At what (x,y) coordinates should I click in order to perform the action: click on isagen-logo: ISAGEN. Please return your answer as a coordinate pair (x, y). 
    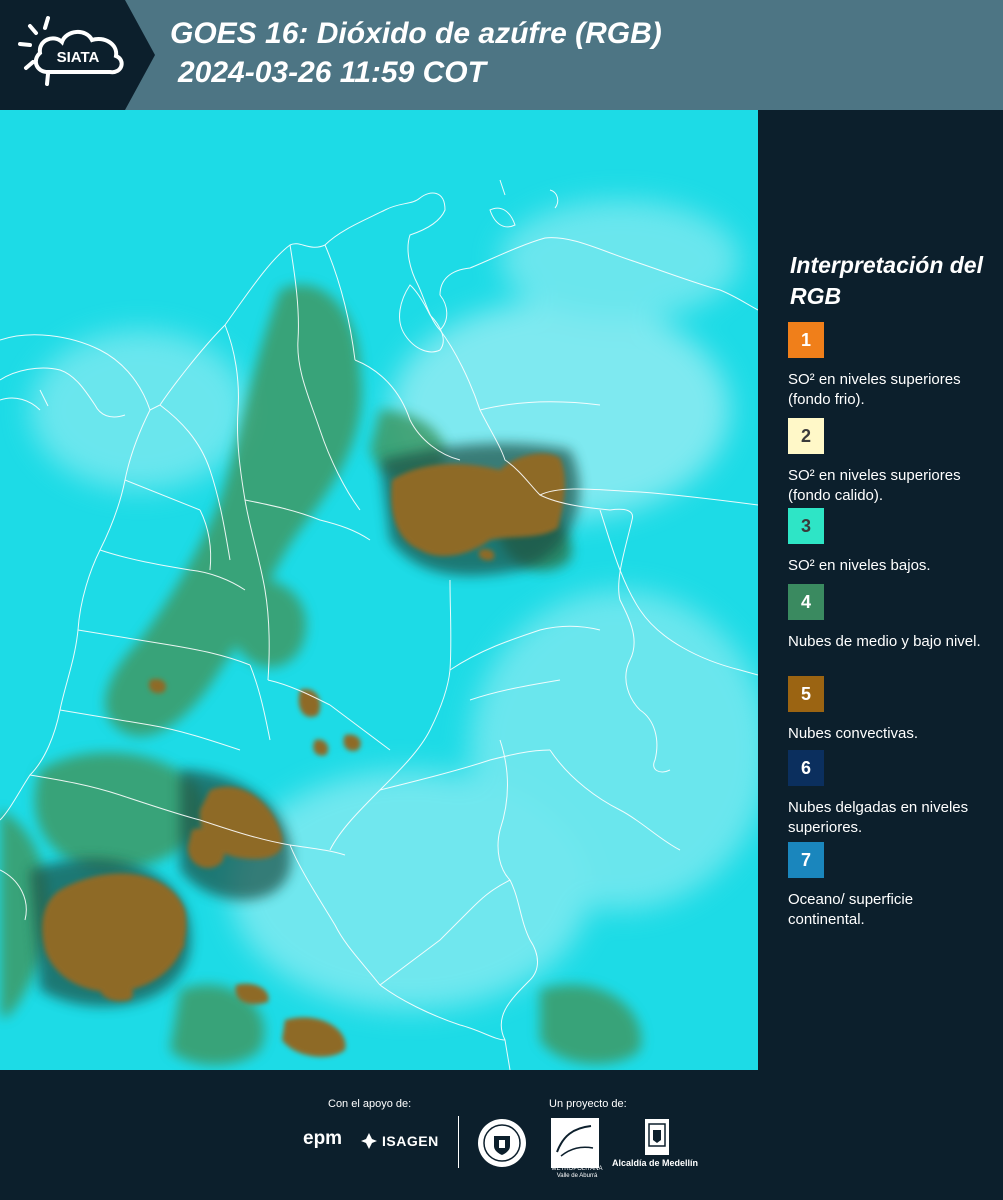
    Looking at the image, I should click on (399, 1141).